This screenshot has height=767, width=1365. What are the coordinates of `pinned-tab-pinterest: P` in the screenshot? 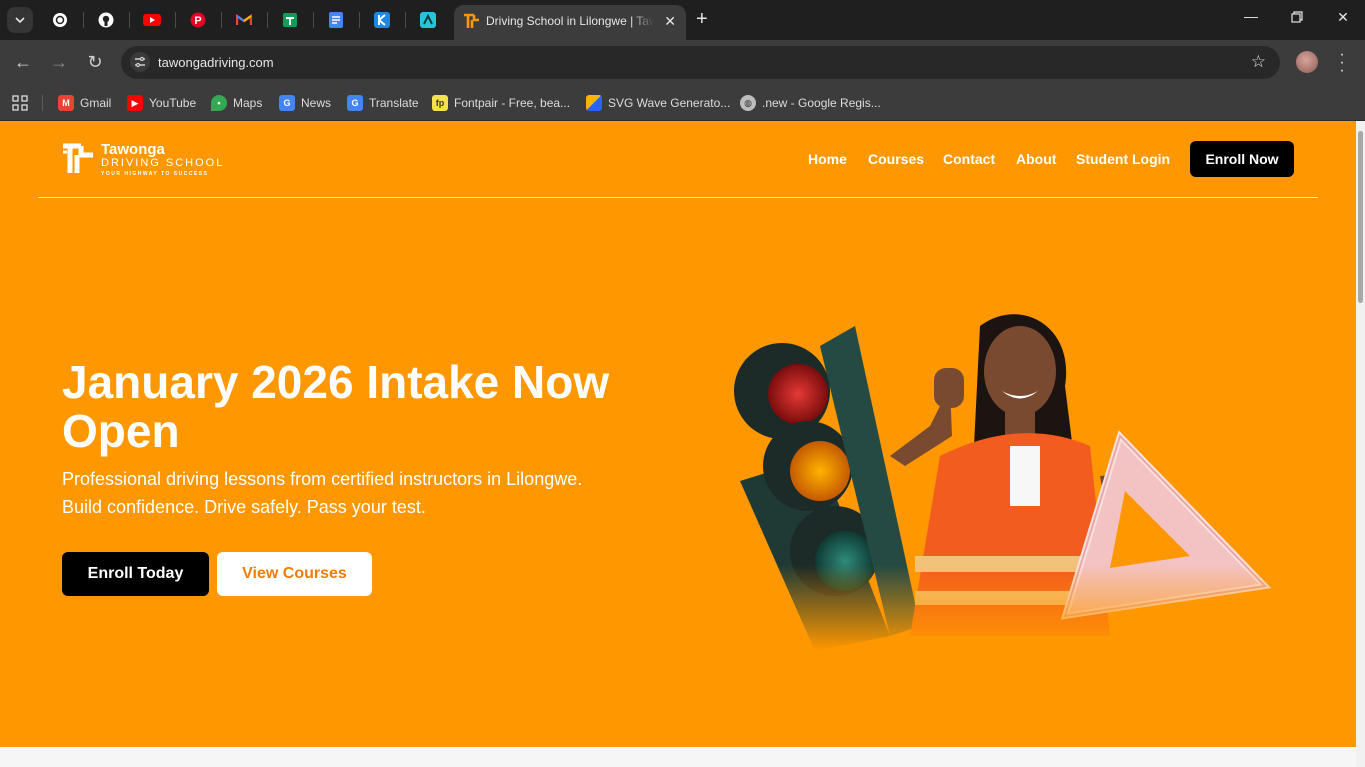 It's located at (198, 20).